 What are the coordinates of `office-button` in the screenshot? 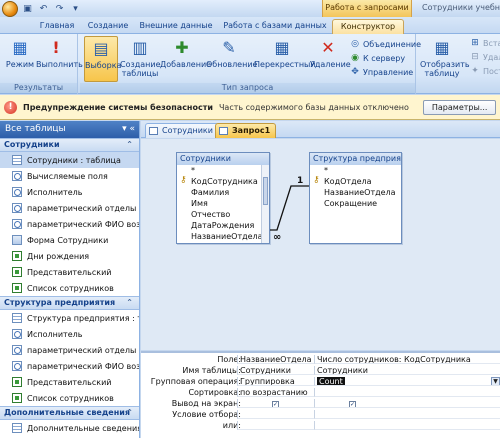 It's located at (10, 8).